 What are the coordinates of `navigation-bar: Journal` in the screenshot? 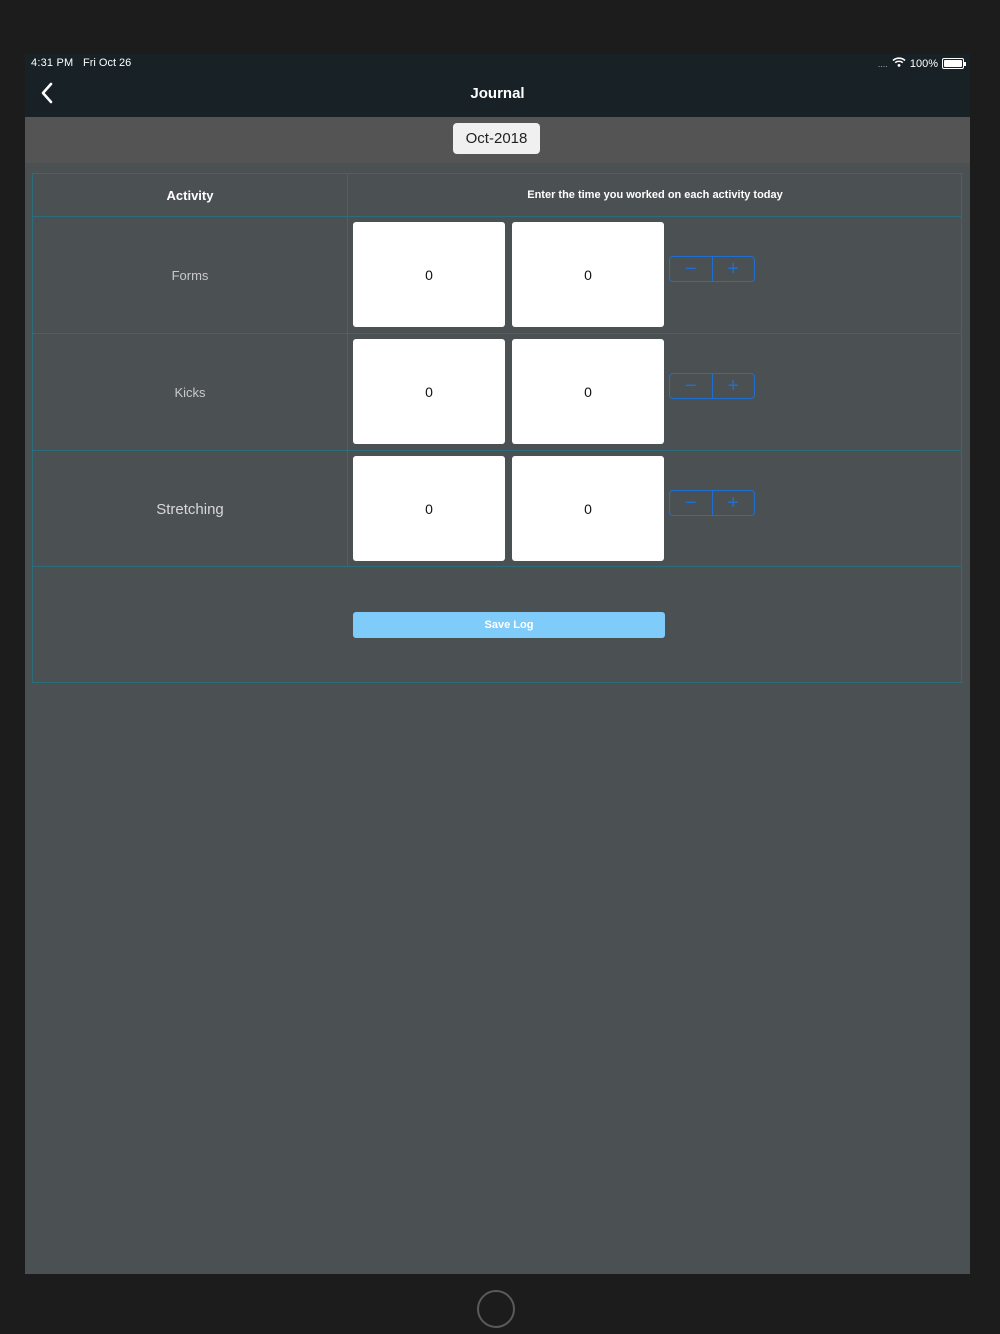 It's located at (497, 94).